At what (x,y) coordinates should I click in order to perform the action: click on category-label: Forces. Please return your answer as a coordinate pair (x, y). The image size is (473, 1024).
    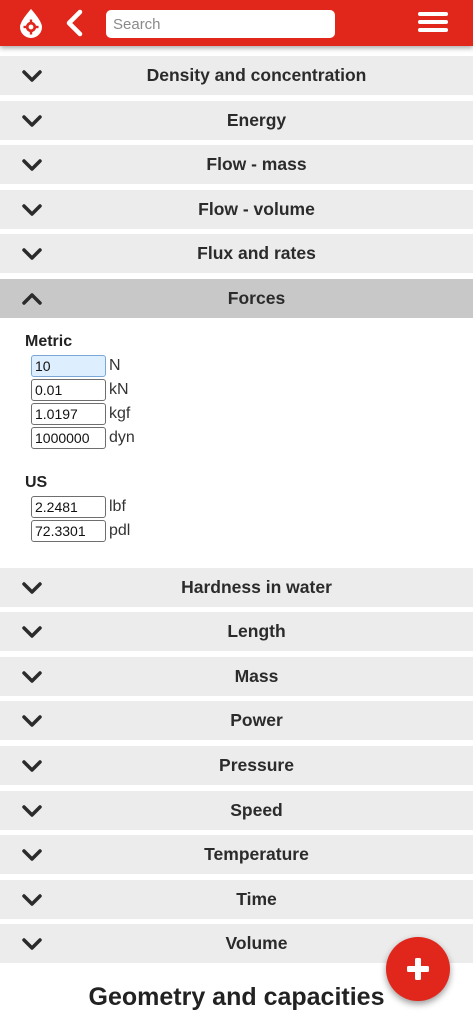
    Looking at the image, I should click on (256, 297).